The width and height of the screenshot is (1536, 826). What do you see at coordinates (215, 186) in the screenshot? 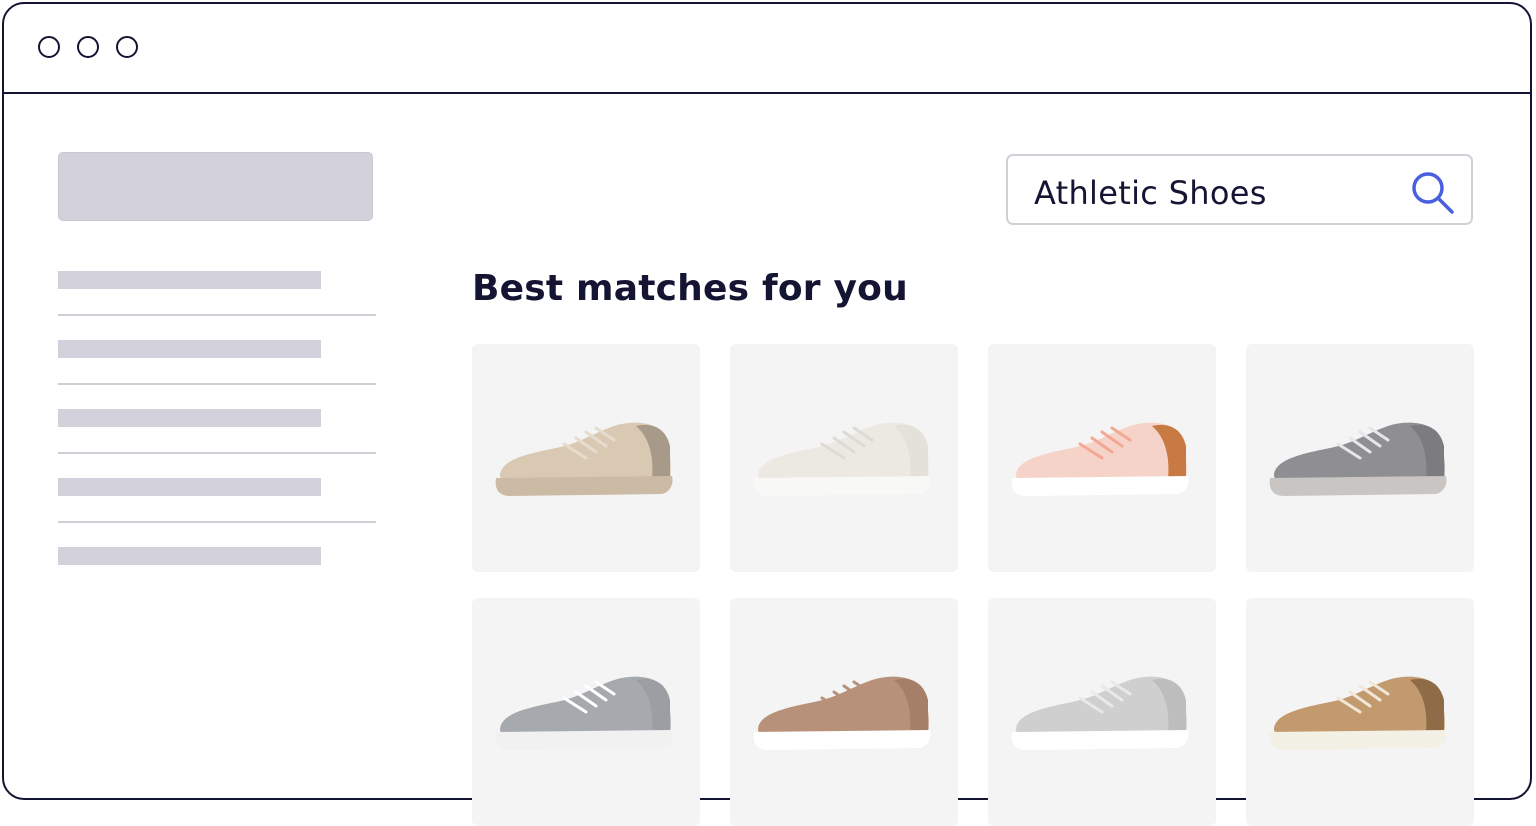
I see `sidebar-header-placeholder` at bounding box center [215, 186].